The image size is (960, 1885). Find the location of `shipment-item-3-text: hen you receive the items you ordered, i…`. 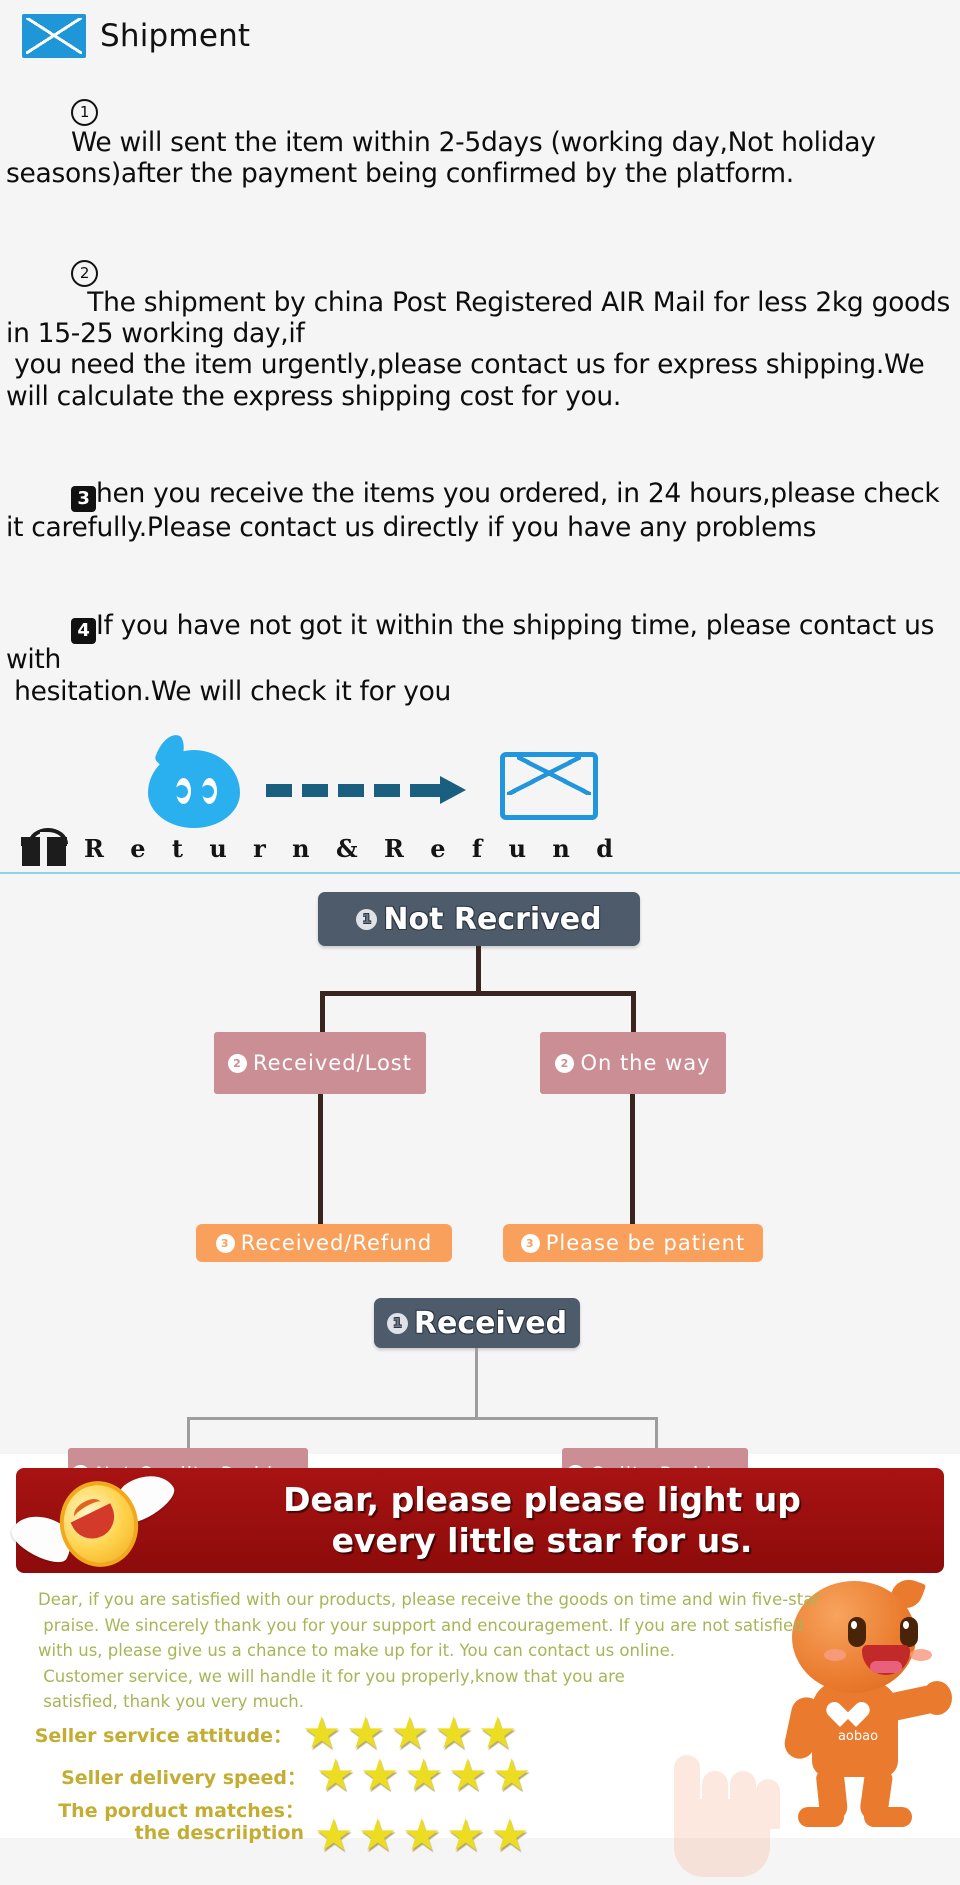

shipment-item-3-text: hen you receive the items you ordered, i… is located at coordinates (477, 511).